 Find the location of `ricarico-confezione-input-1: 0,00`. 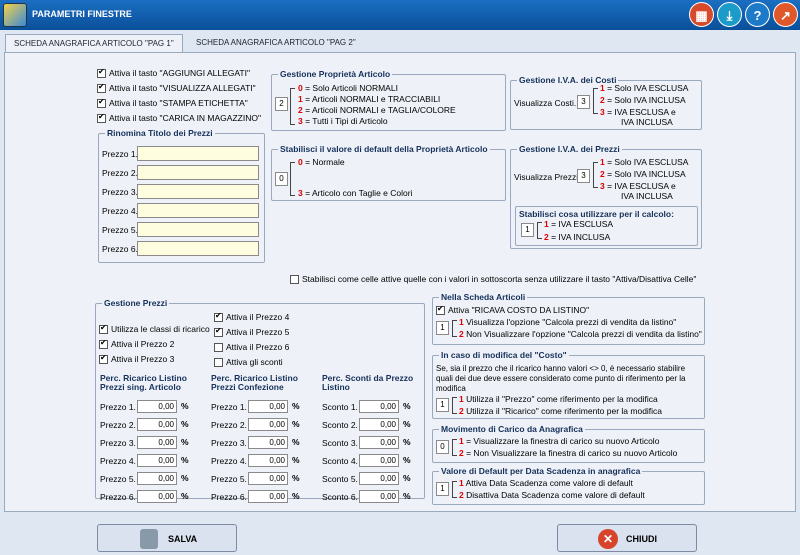

ricarico-confezione-input-1: 0,00 is located at coordinates (268, 406).